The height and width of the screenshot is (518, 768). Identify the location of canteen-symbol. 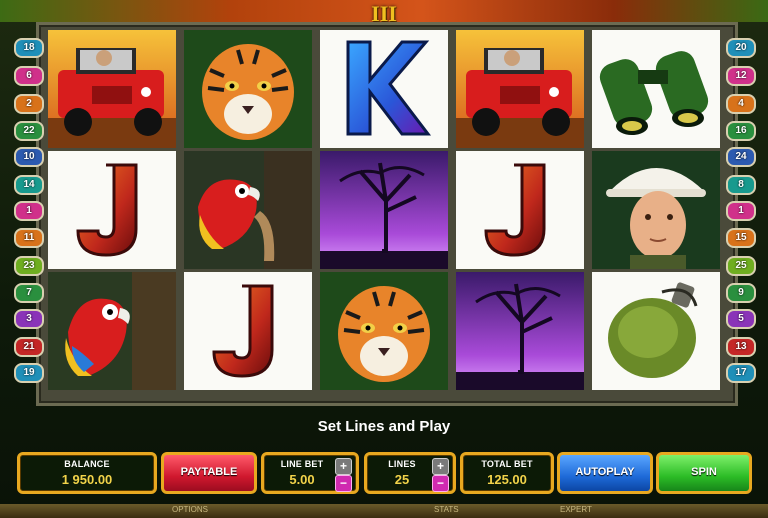
(656, 331).